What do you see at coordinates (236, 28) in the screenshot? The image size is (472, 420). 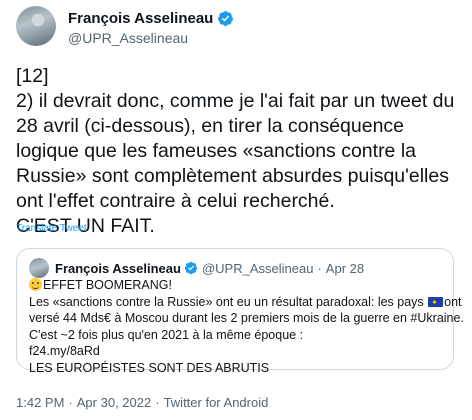 I see `tweet-header: François Asselineau @UPR_Asselineau` at bounding box center [236, 28].